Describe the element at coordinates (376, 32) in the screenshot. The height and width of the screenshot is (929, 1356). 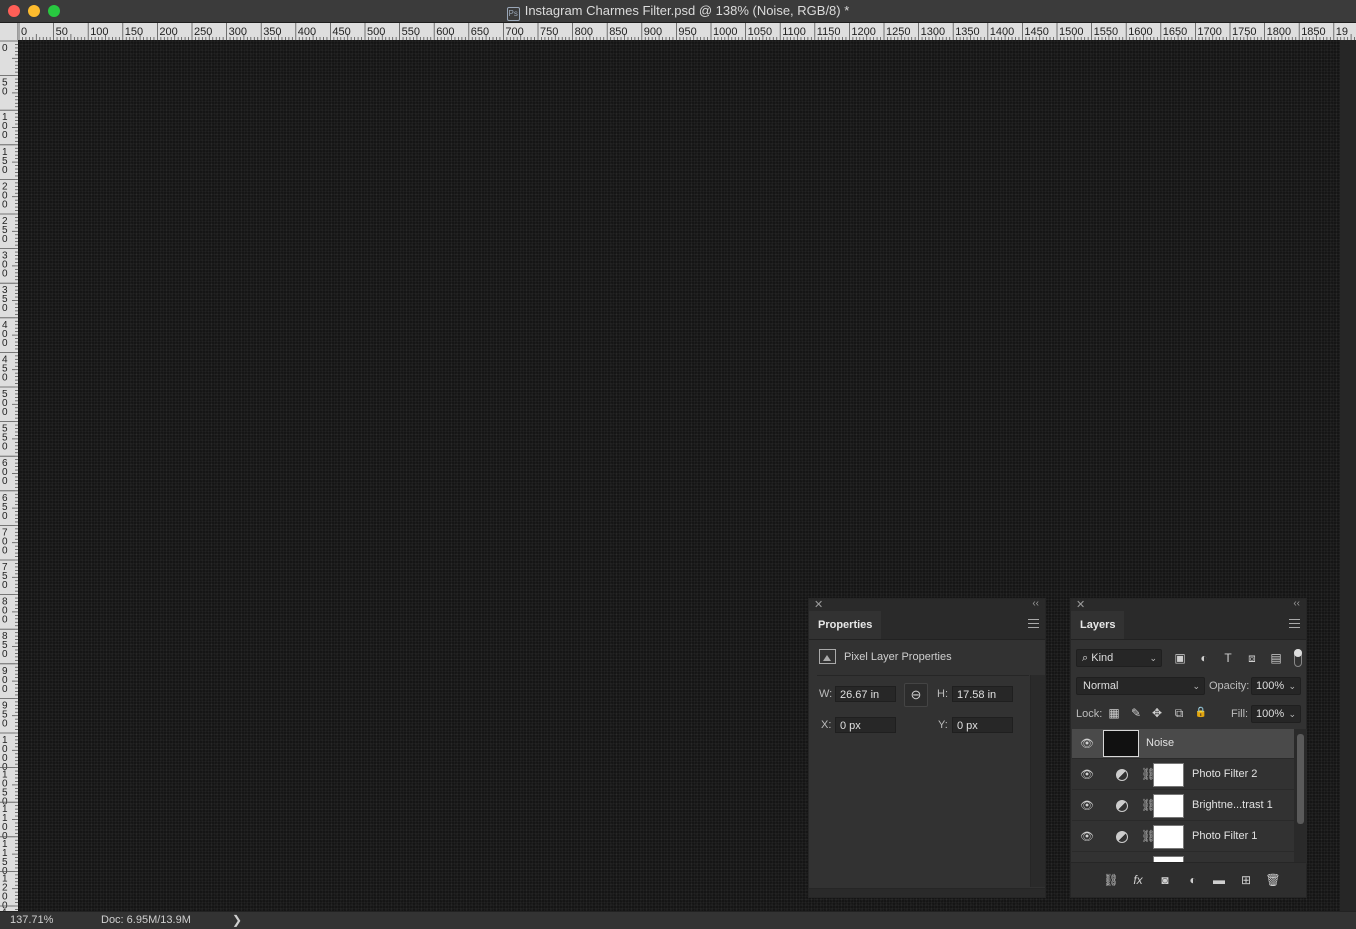
I see `ruler-label: 500` at that location.